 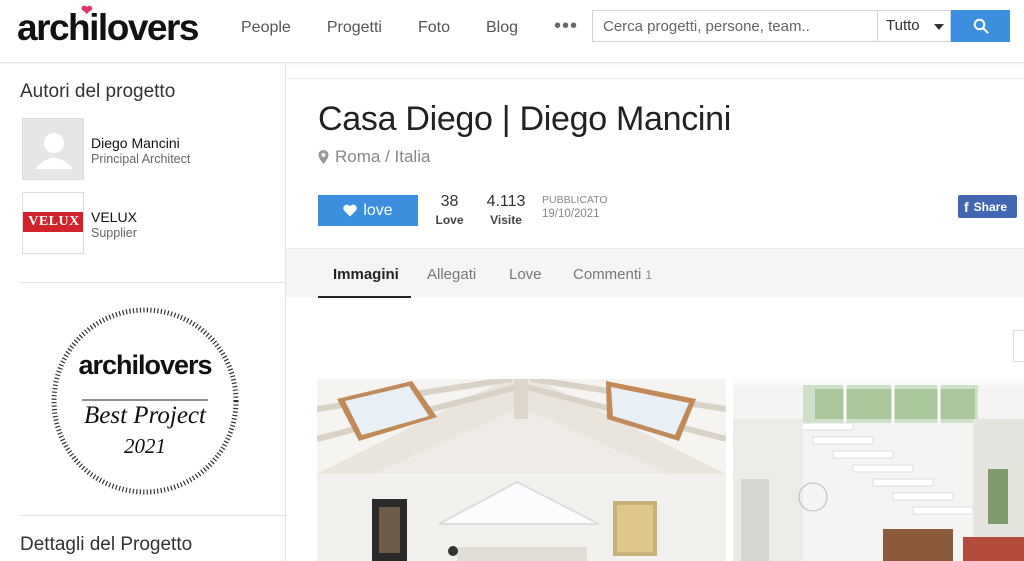 I want to click on search-filter-select: Tutto, so click(x=914, y=26).